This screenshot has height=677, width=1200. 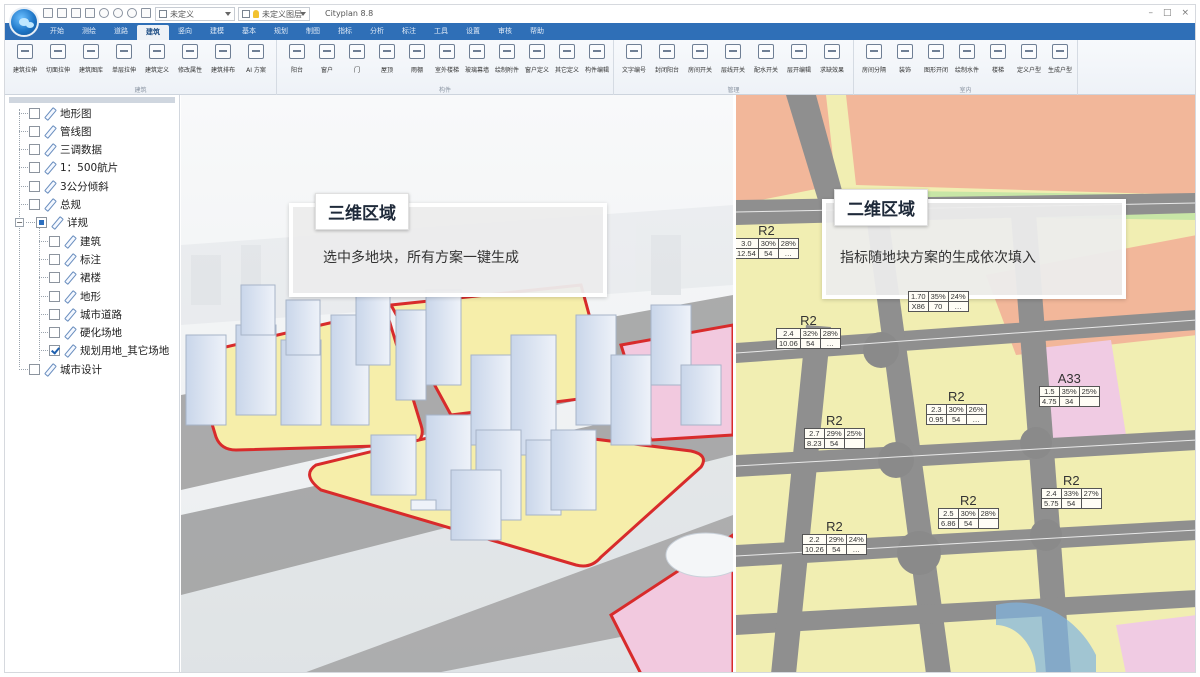 I want to click on layer-tree-item: 裙楼, so click(x=70, y=278).